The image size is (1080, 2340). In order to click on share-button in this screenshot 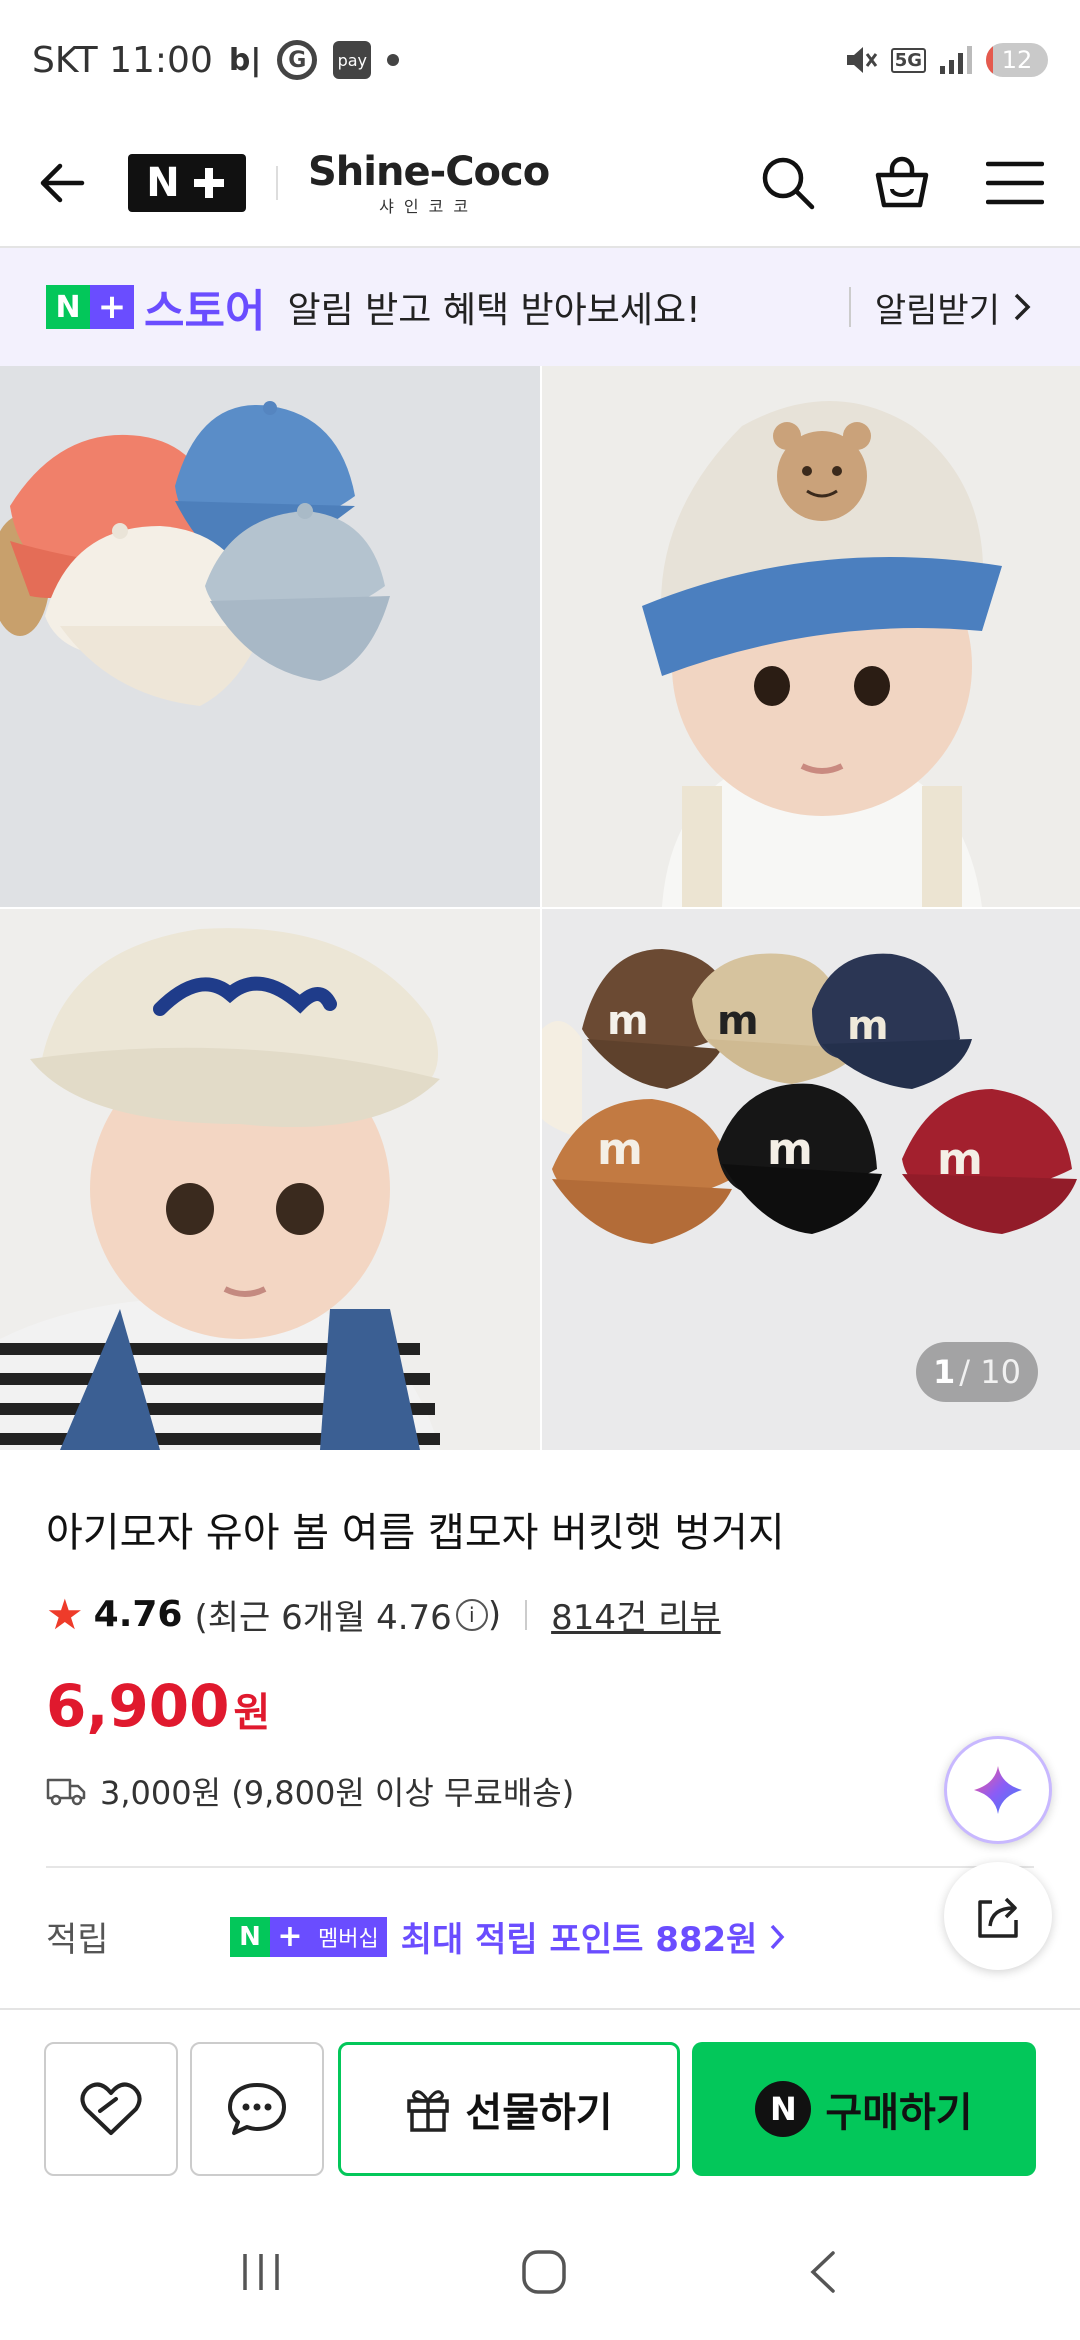, I will do `click(998, 1916)`.